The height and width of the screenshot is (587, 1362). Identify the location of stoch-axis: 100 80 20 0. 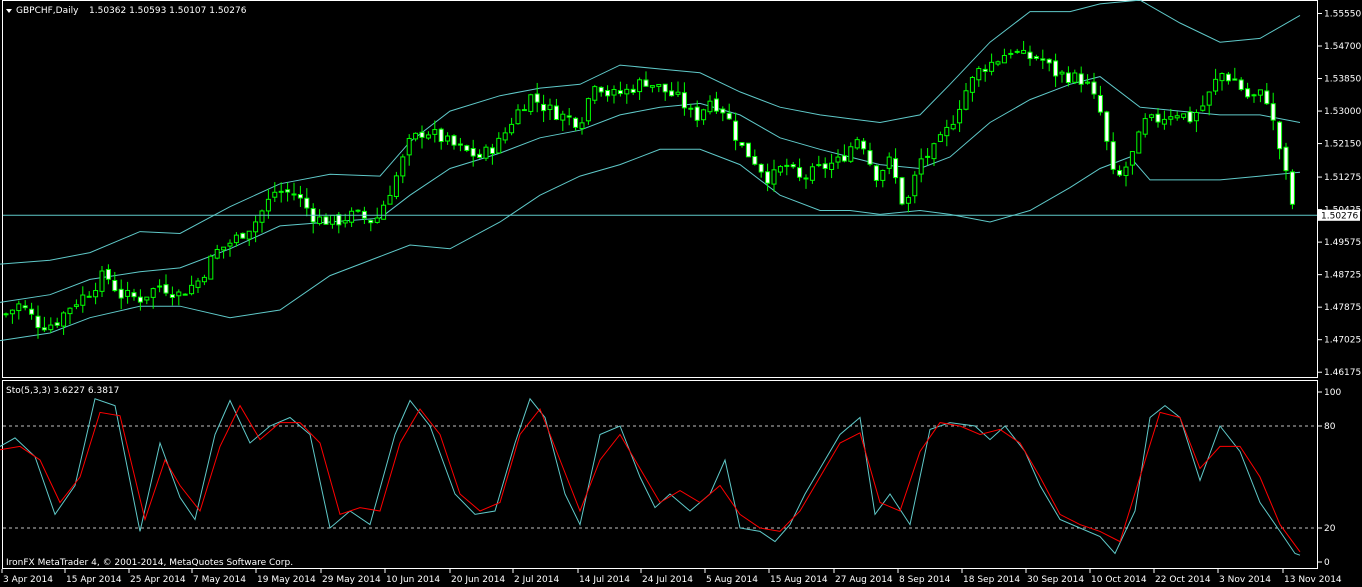
(1329, 478).